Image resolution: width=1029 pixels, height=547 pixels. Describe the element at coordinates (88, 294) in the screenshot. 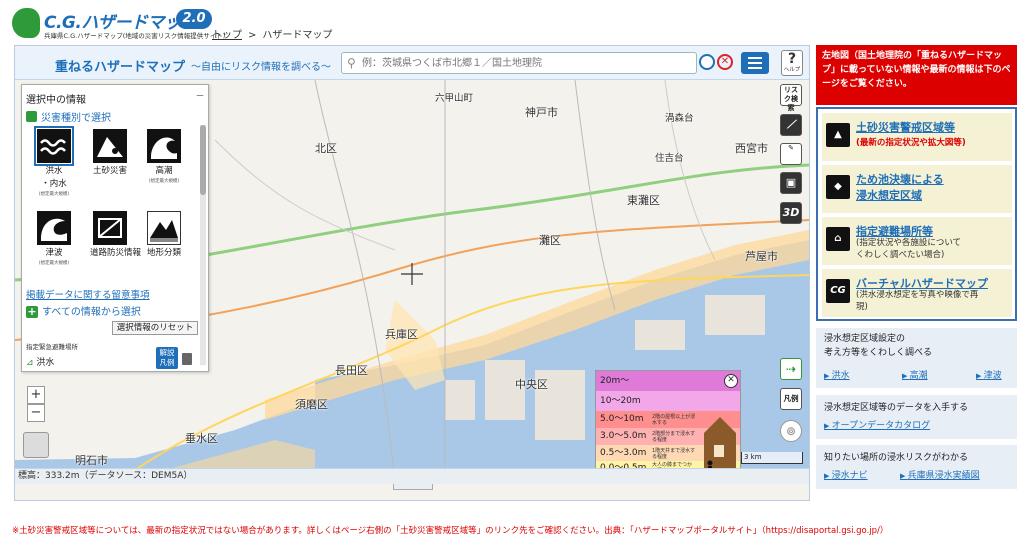

I see `data-caution-link: 掲載データに関する留意事項` at that location.